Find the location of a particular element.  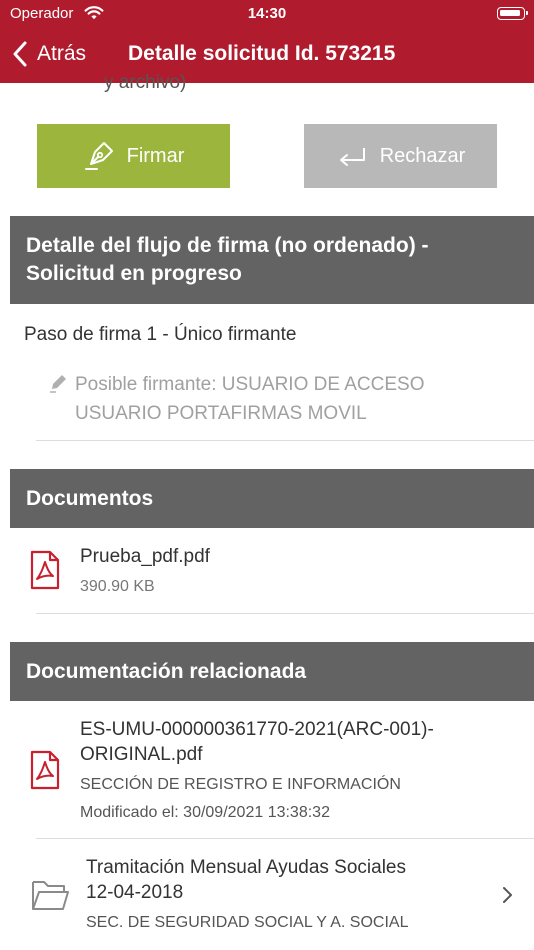

sign-button: Firmar is located at coordinates (133, 156).